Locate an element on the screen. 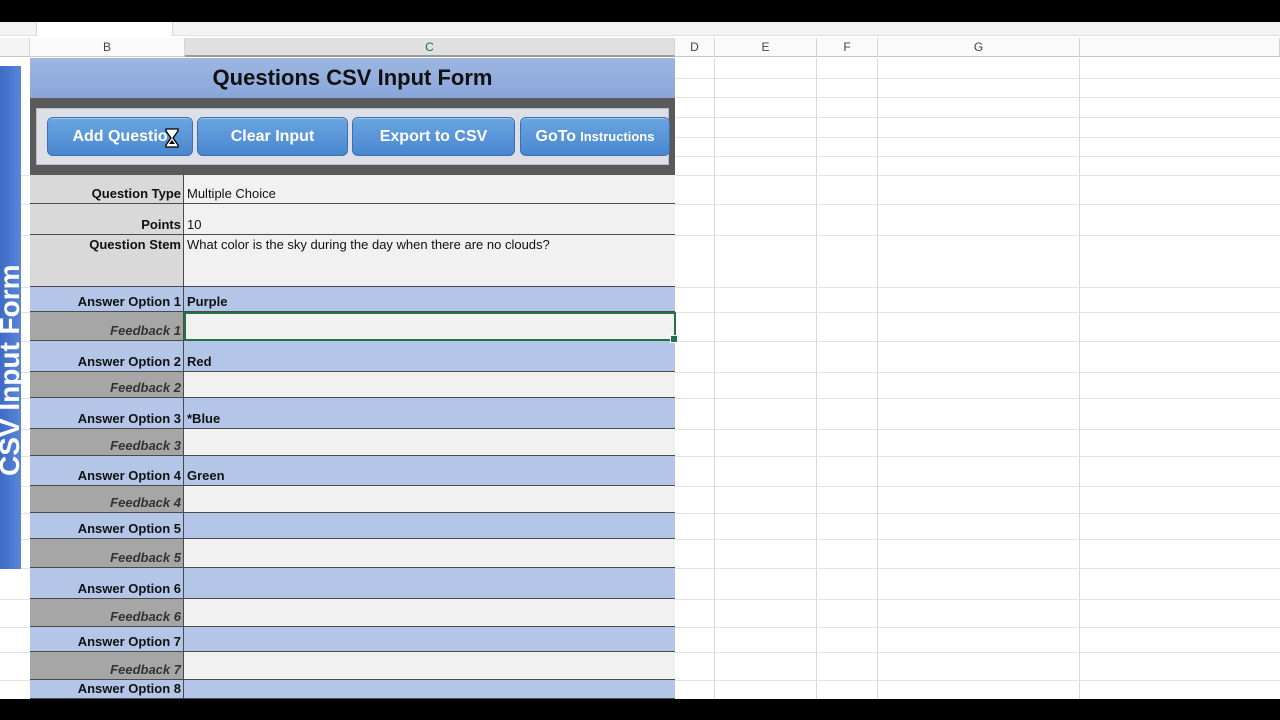 The width and height of the screenshot is (1280, 720). field-label: Feedback 2 is located at coordinates (107, 384).